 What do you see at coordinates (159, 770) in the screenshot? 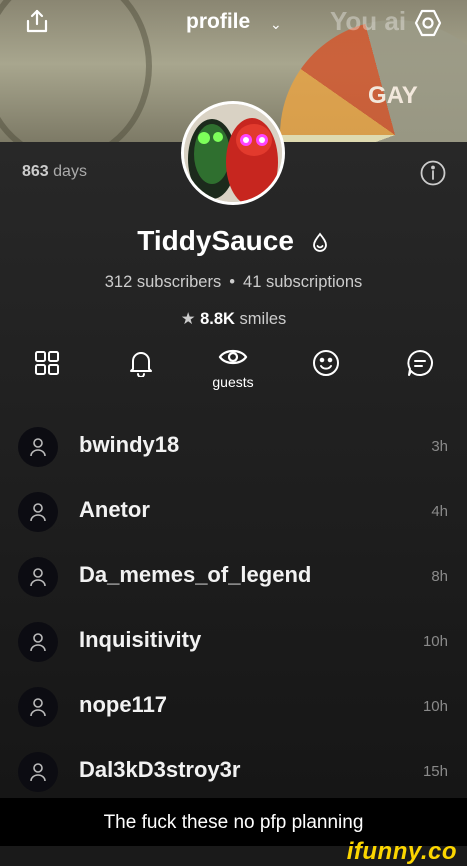
I see `guest-username: Dal3kD3stroy3r` at bounding box center [159, 770].